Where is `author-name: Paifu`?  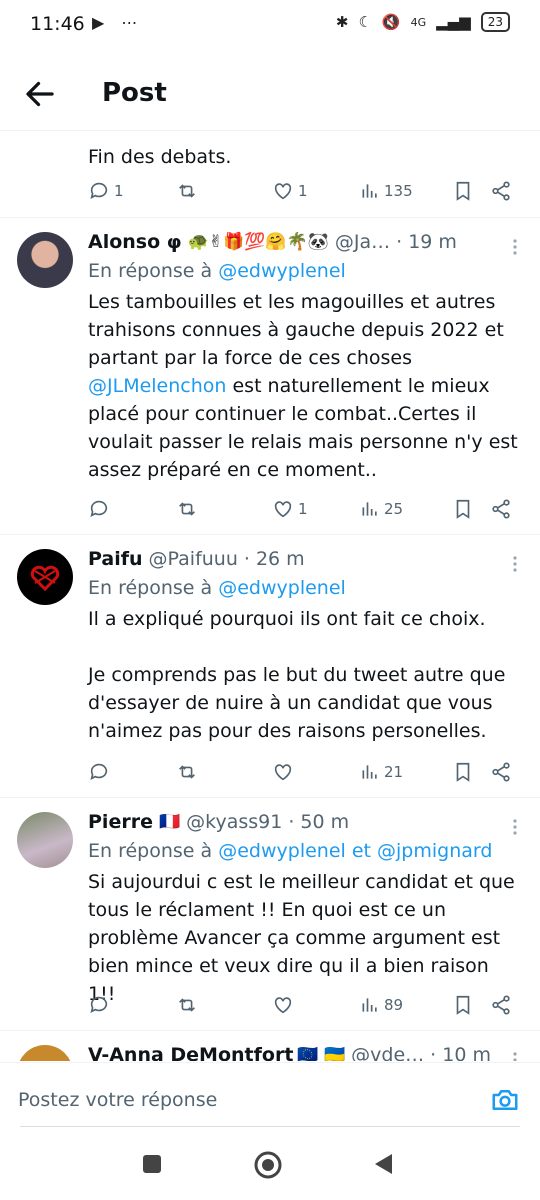
author-name: Paifu is located at coordinates (115, 559).